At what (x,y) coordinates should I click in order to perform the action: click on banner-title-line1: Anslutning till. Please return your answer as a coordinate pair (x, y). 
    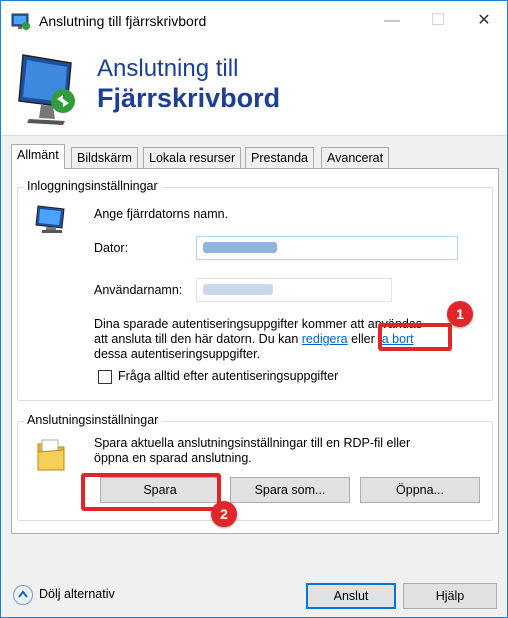
    Looking at the image, I should click on (168, 68).